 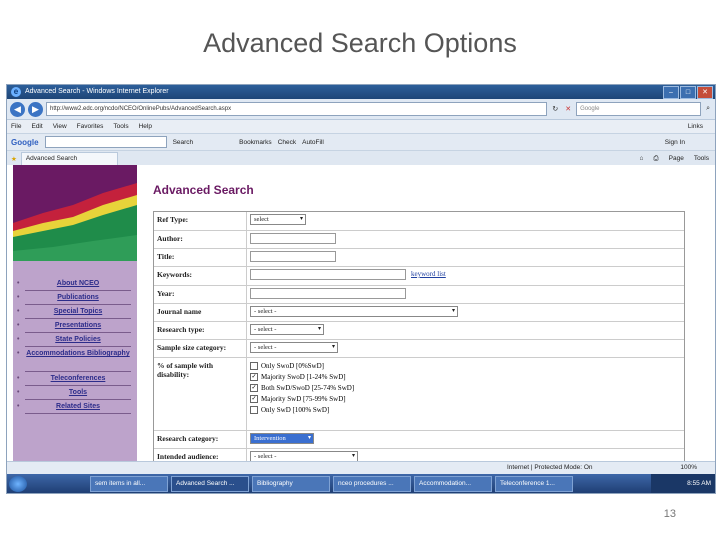 I want to click on sidebar-item-about: About NCEO, so click(x=74, y=284).